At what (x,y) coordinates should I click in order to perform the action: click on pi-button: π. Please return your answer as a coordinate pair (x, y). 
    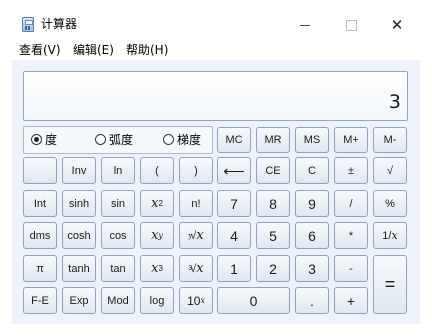
    Looking at the image, I should click on (40, 268).